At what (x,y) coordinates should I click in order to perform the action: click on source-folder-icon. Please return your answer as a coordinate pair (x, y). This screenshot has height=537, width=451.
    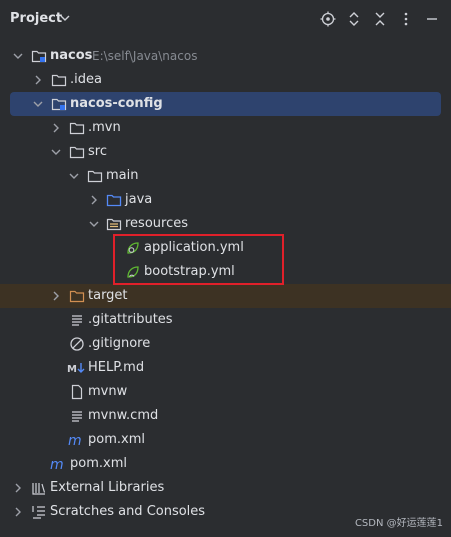
    Looking at the image, I should click on (114, 200).